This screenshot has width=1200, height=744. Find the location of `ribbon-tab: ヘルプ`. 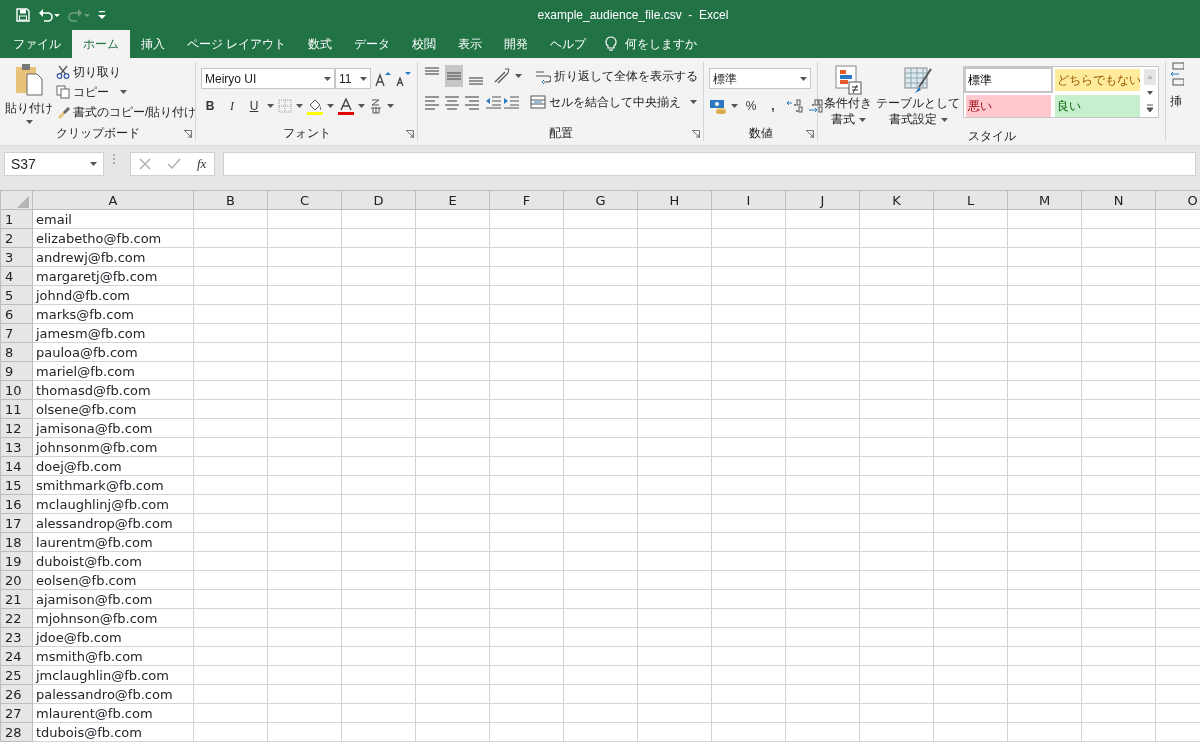

ribbon-tab: ヘルプ is located at coordinates (568, 44).